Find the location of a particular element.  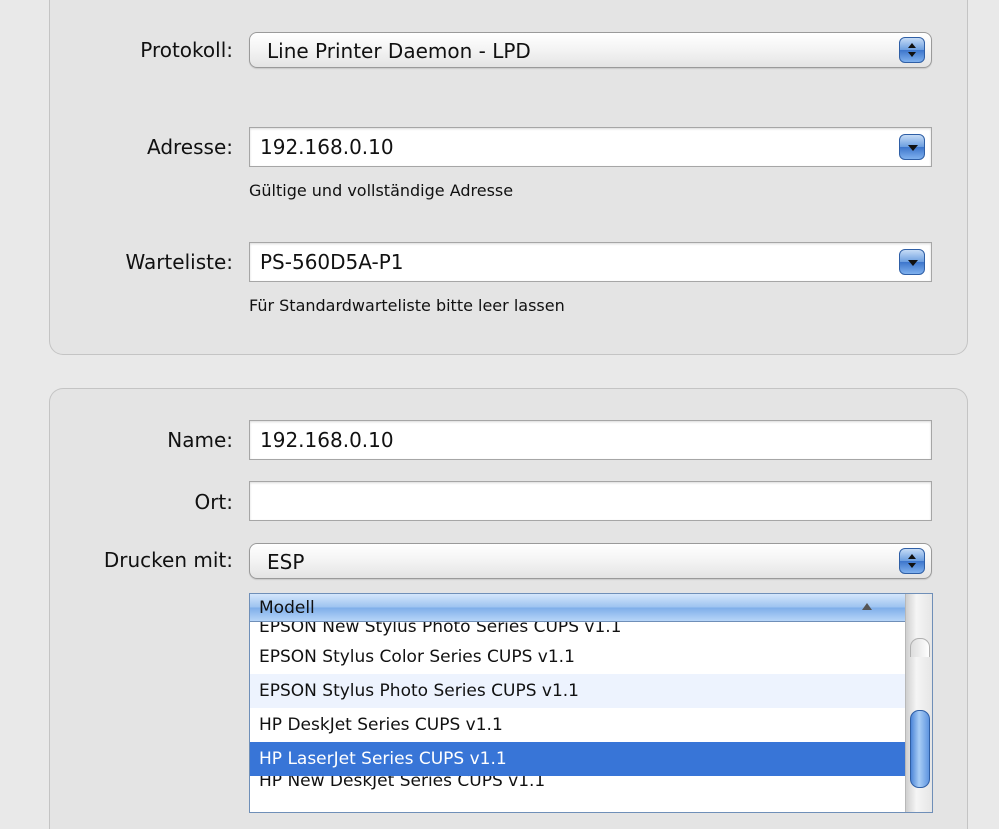

model-list-item: EPSON Stylus Photo Series CUPS v1.1 is located at coordinates (578, 691).